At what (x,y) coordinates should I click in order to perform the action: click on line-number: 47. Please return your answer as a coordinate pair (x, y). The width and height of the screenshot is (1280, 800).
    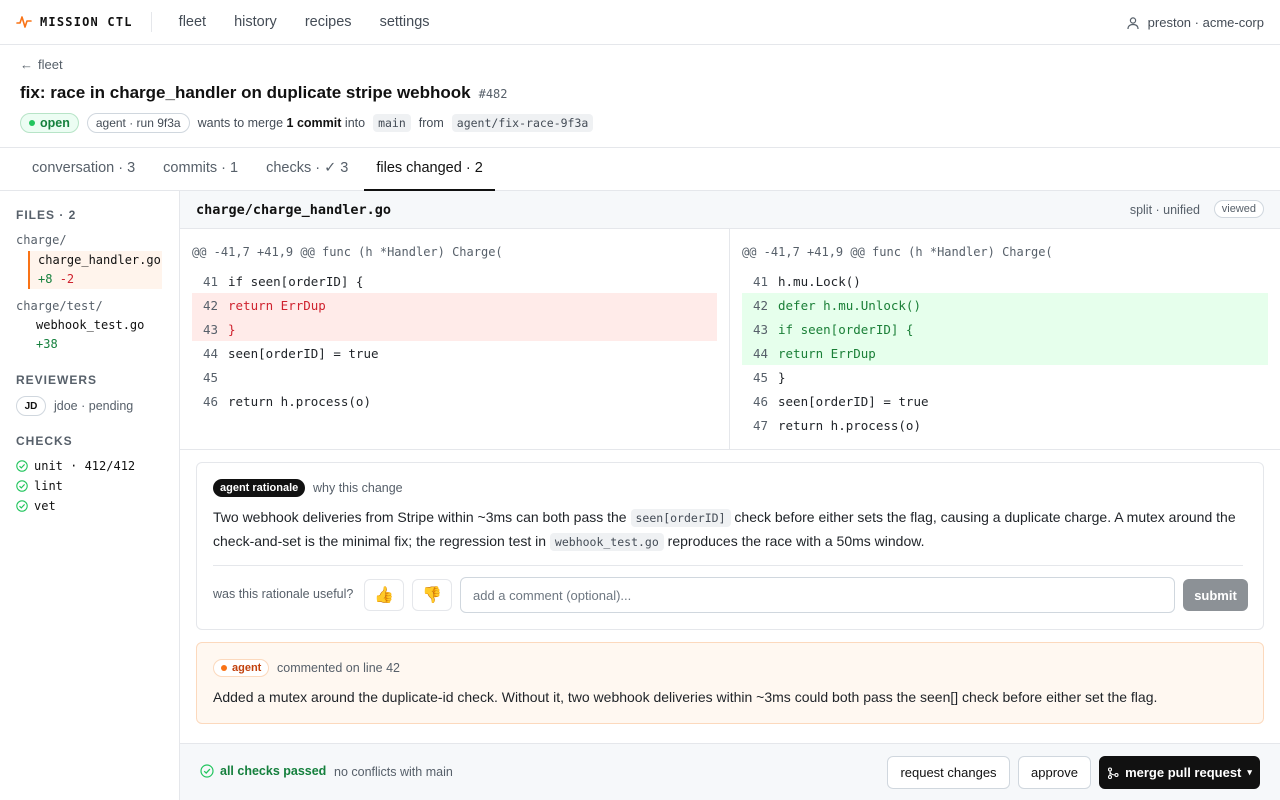
    Looking at the image, I should click on (760, 425).